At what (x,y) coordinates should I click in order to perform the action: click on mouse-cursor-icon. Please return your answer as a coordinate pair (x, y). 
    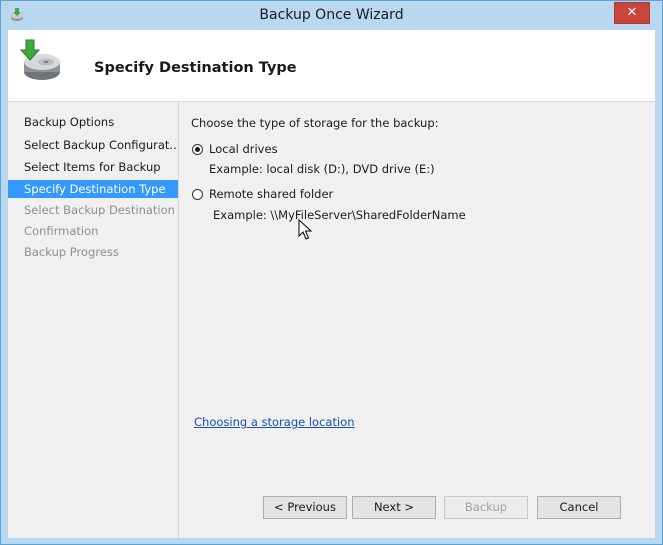
    Looking at the image, I should click on (305, 229).